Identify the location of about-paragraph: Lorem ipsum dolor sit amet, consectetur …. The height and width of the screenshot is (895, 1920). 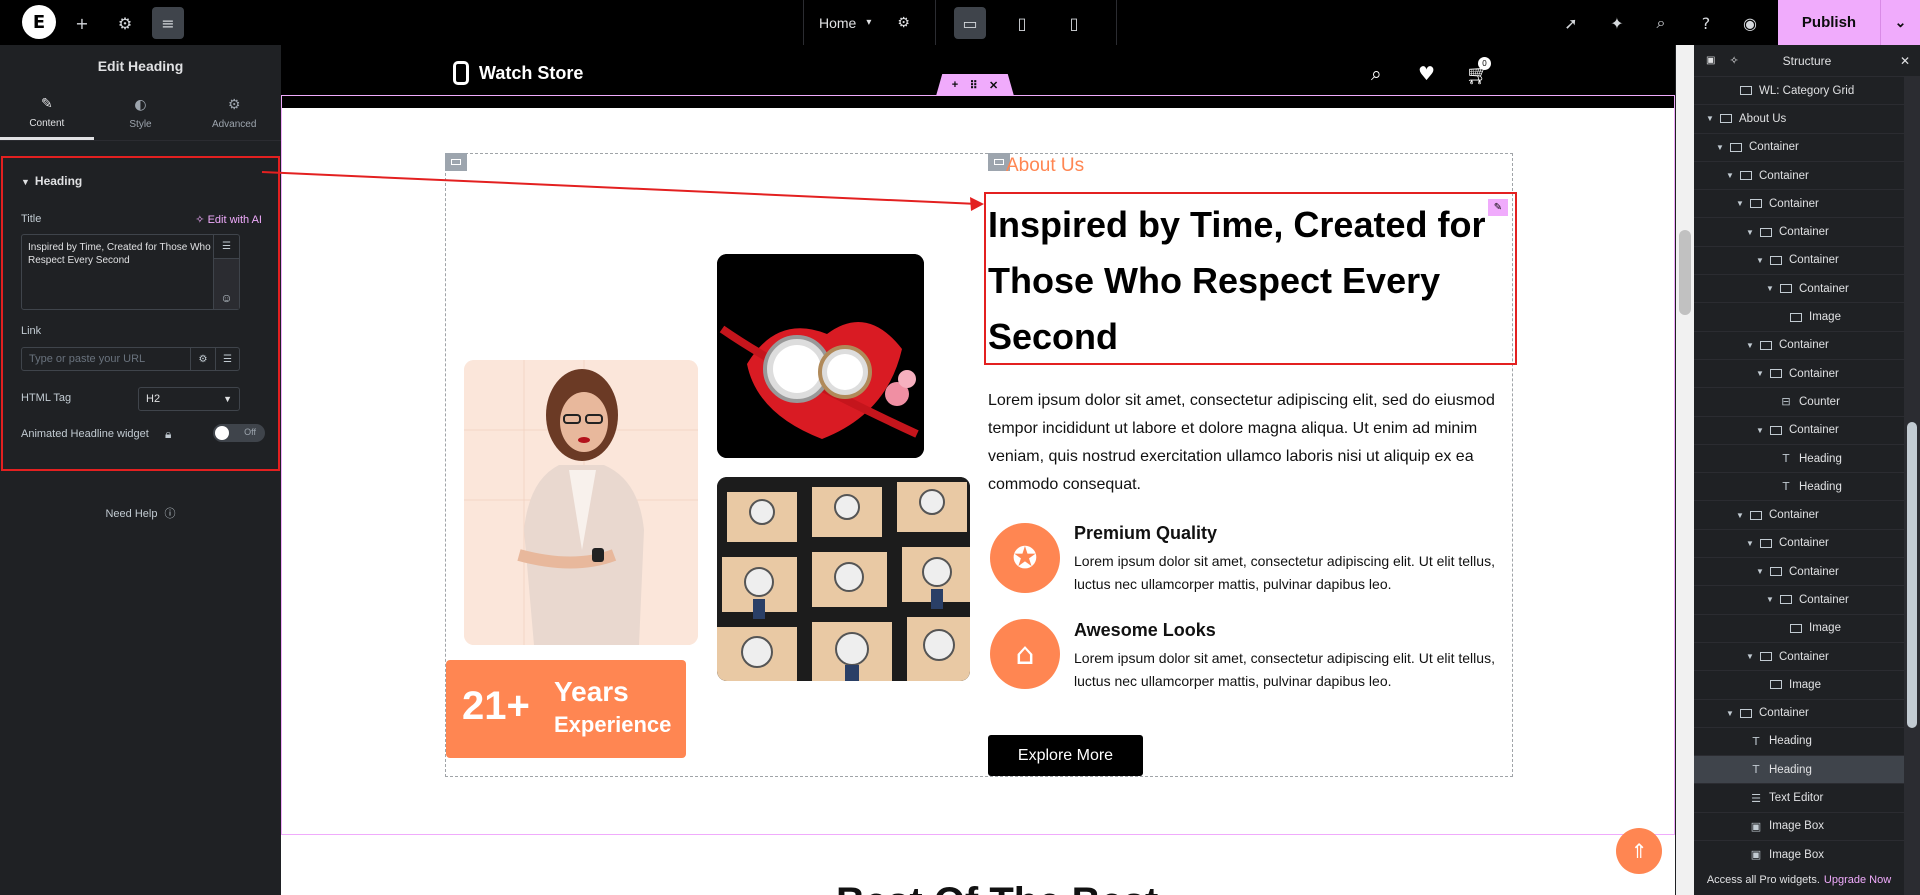
(1248, 443).